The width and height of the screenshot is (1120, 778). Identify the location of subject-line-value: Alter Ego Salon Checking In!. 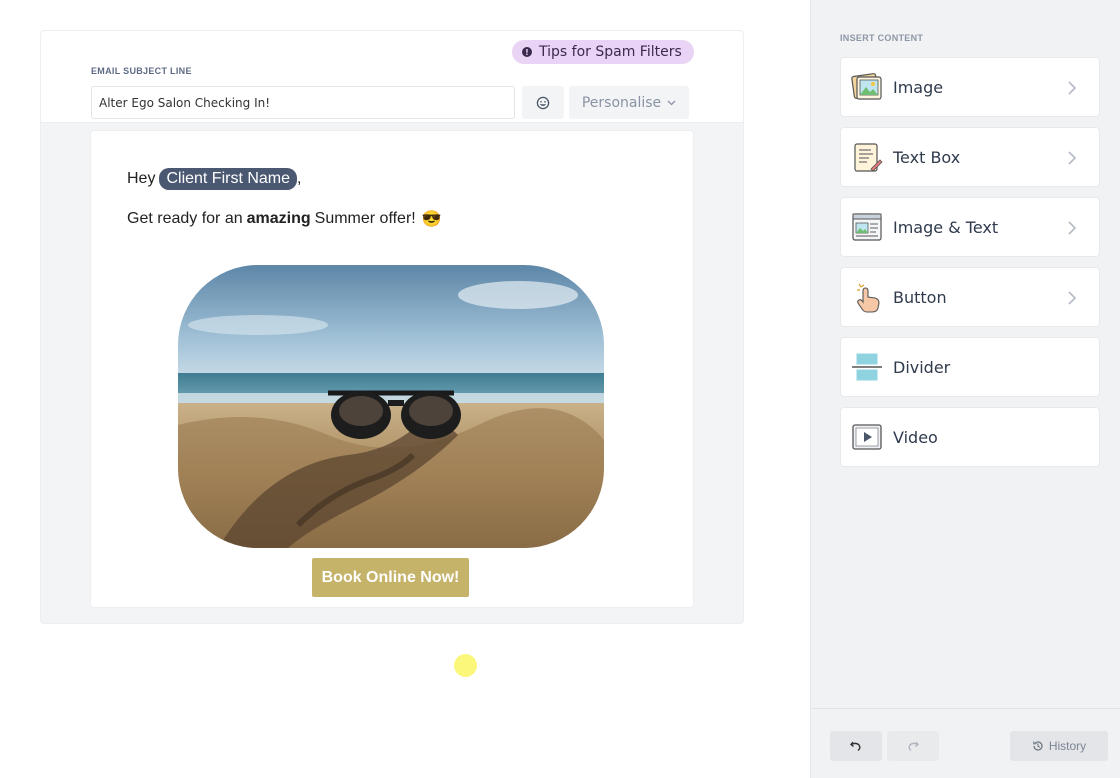
(185, 102).